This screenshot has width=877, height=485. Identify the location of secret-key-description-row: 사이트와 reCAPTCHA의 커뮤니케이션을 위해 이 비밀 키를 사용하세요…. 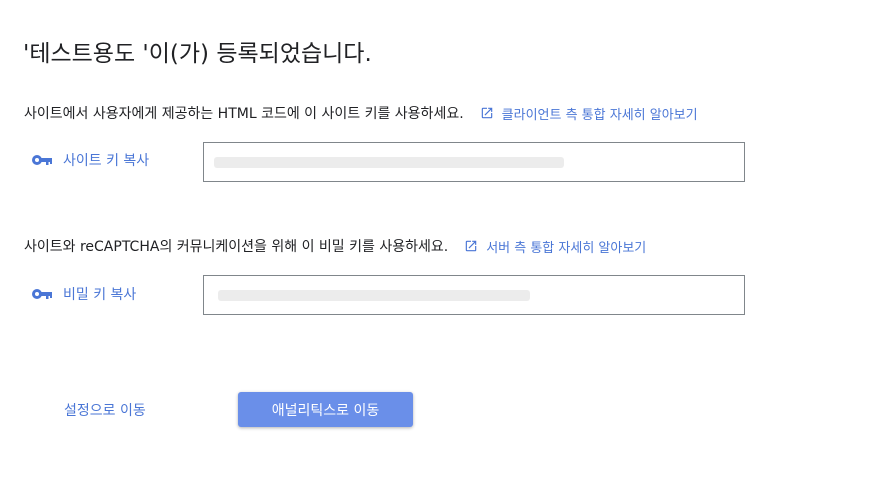
(335, 246).